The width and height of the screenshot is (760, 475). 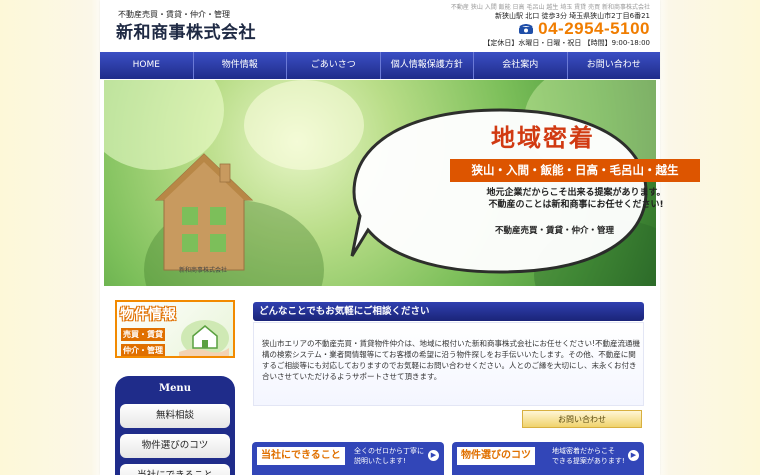 I want to click on menu-property-tips: 物件選びのコツ, so click(x=175, y=446).